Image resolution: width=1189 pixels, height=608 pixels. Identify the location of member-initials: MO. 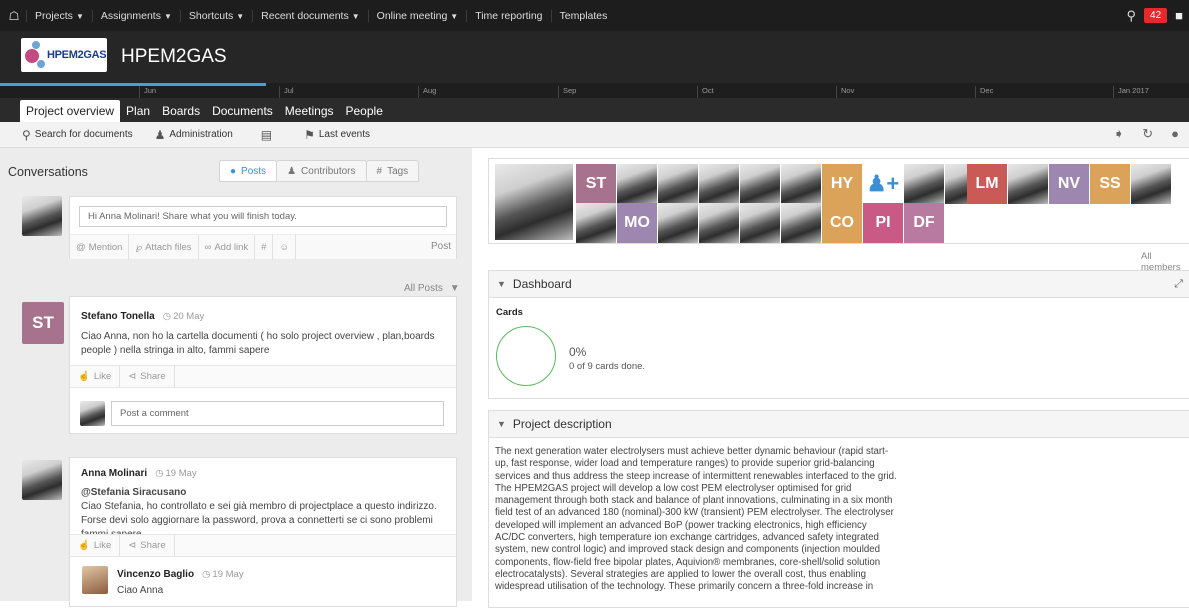
(637, 223).